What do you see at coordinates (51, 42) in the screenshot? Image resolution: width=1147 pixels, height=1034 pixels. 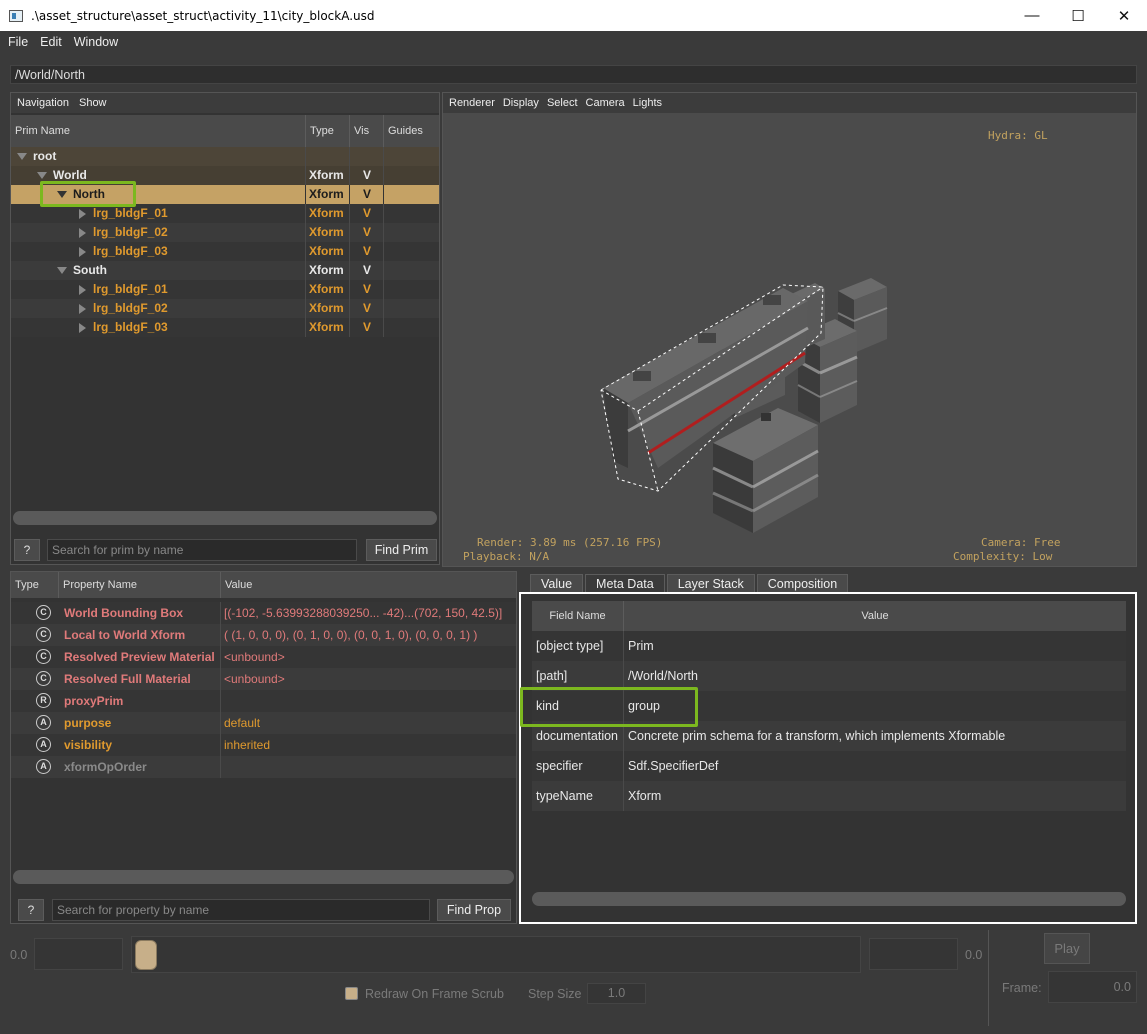 I see `menu-edit: Edit` at bounding box center [51, 42].